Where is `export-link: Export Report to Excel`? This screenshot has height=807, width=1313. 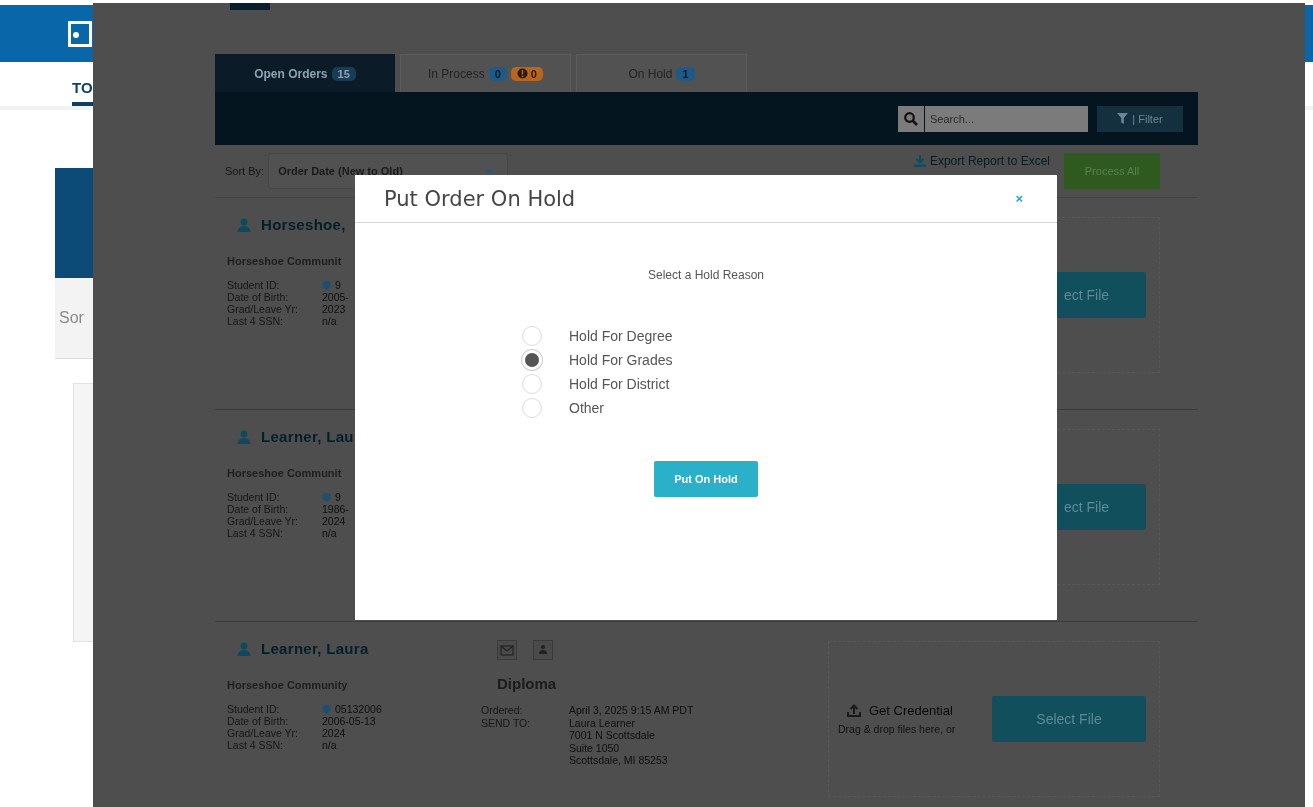
export-link: Export Report to Excel is located at coordinates (981, 161).